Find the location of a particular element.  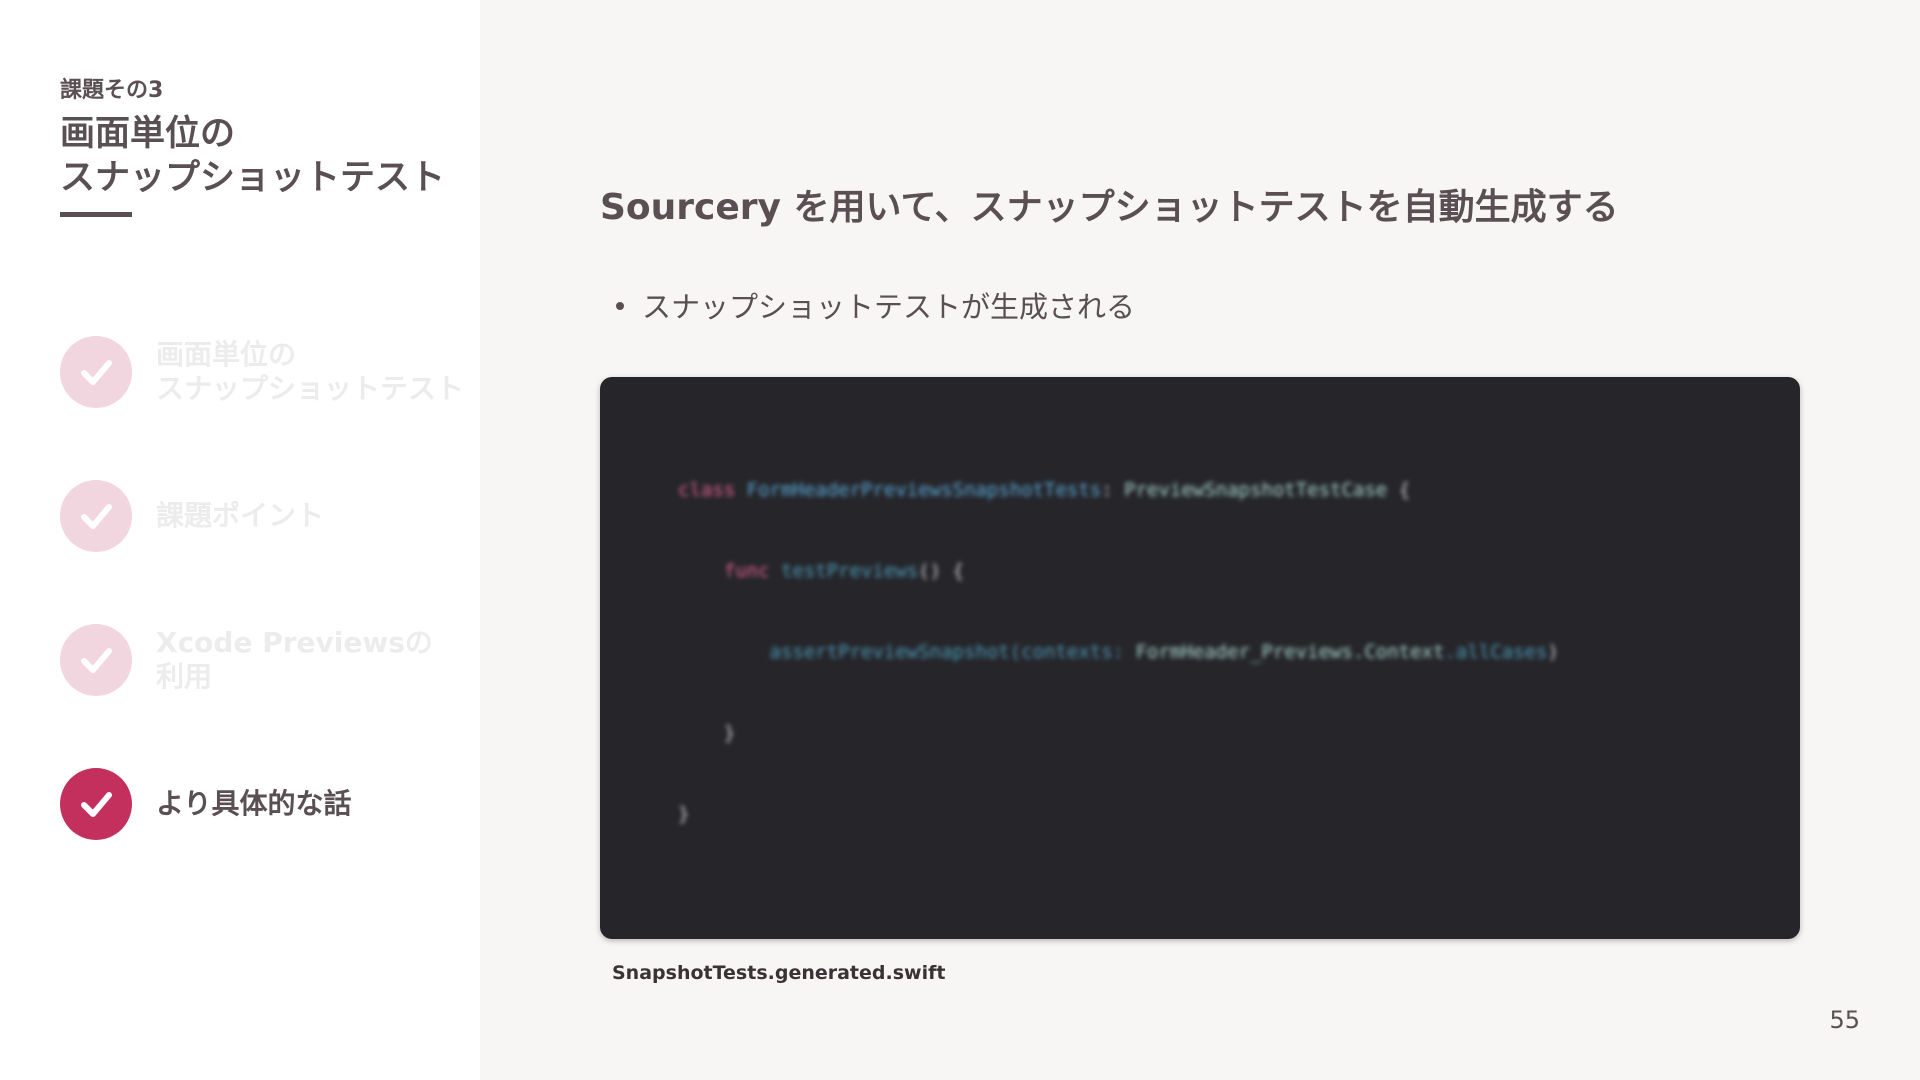

code-token: FormHeaderPreviewsSnapshotTests is located at coordinates (924, 490).